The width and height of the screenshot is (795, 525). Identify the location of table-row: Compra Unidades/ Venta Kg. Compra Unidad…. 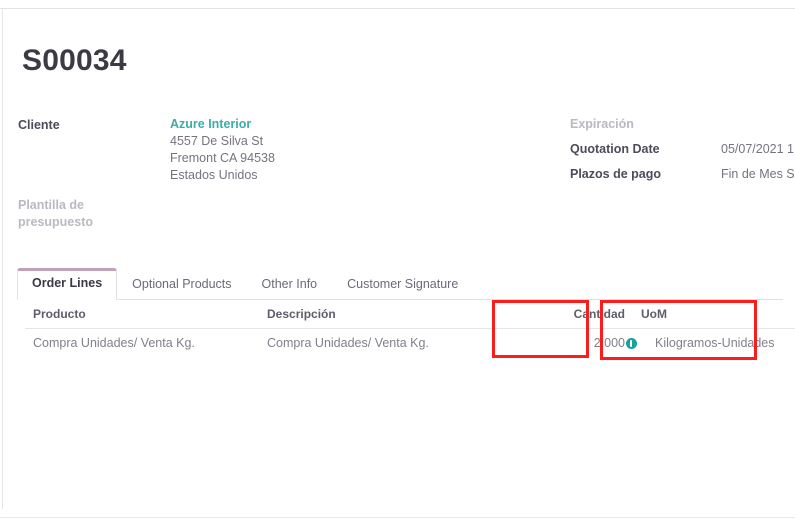
(410, 344).